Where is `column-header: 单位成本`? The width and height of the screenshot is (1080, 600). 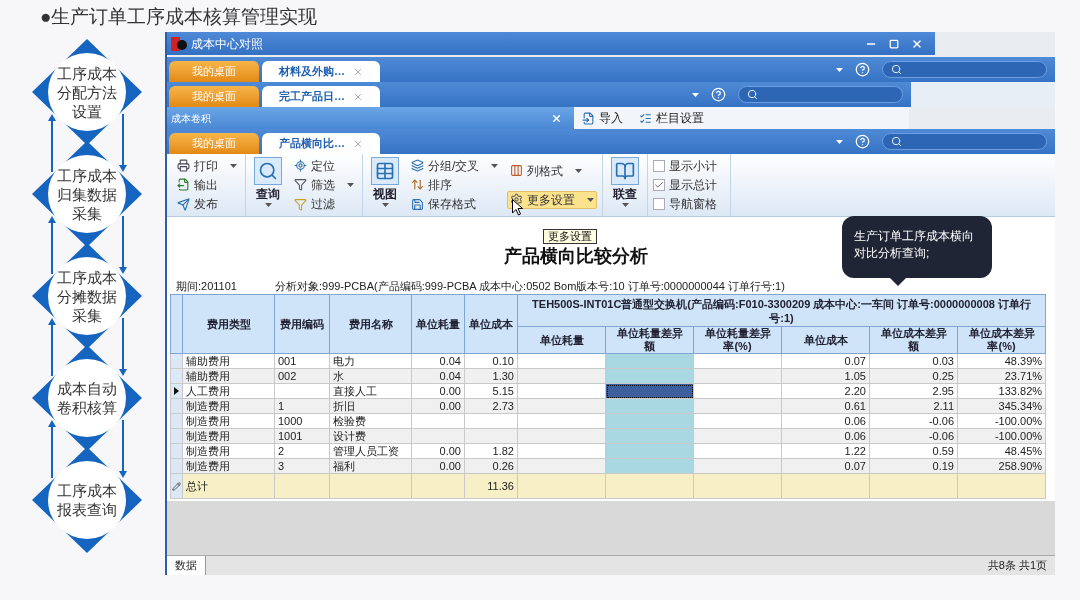 column-header: 单位成本 is located at coordinates (491, 324).